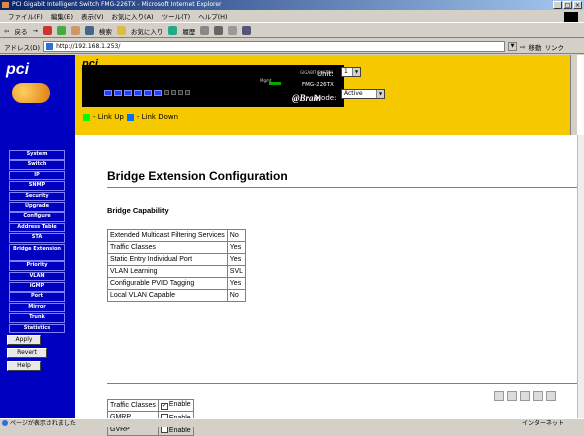  What do you see at coordinates (37, 276) in the screenshot?
I see `nav-vlan: VLAN` at bounding box center [37, 276].